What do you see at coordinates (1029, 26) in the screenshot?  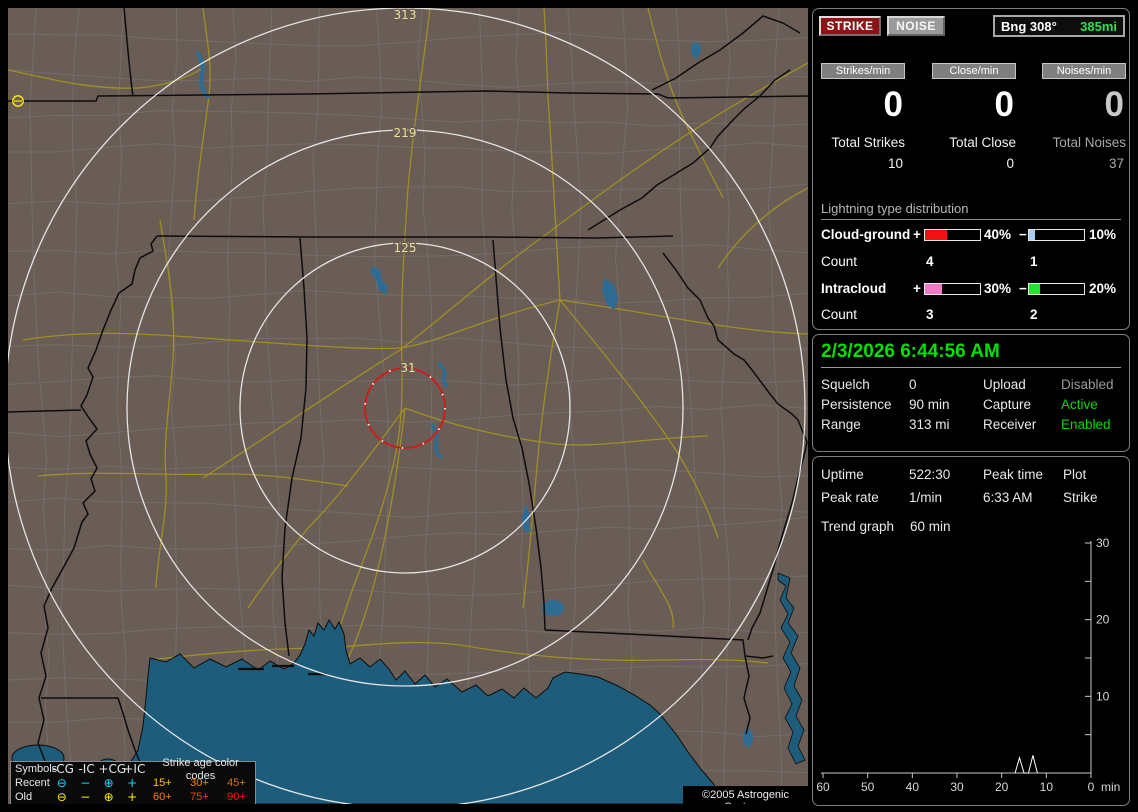 I see `bearing-label: Bng 308°` at bounding box center [1029, 26].